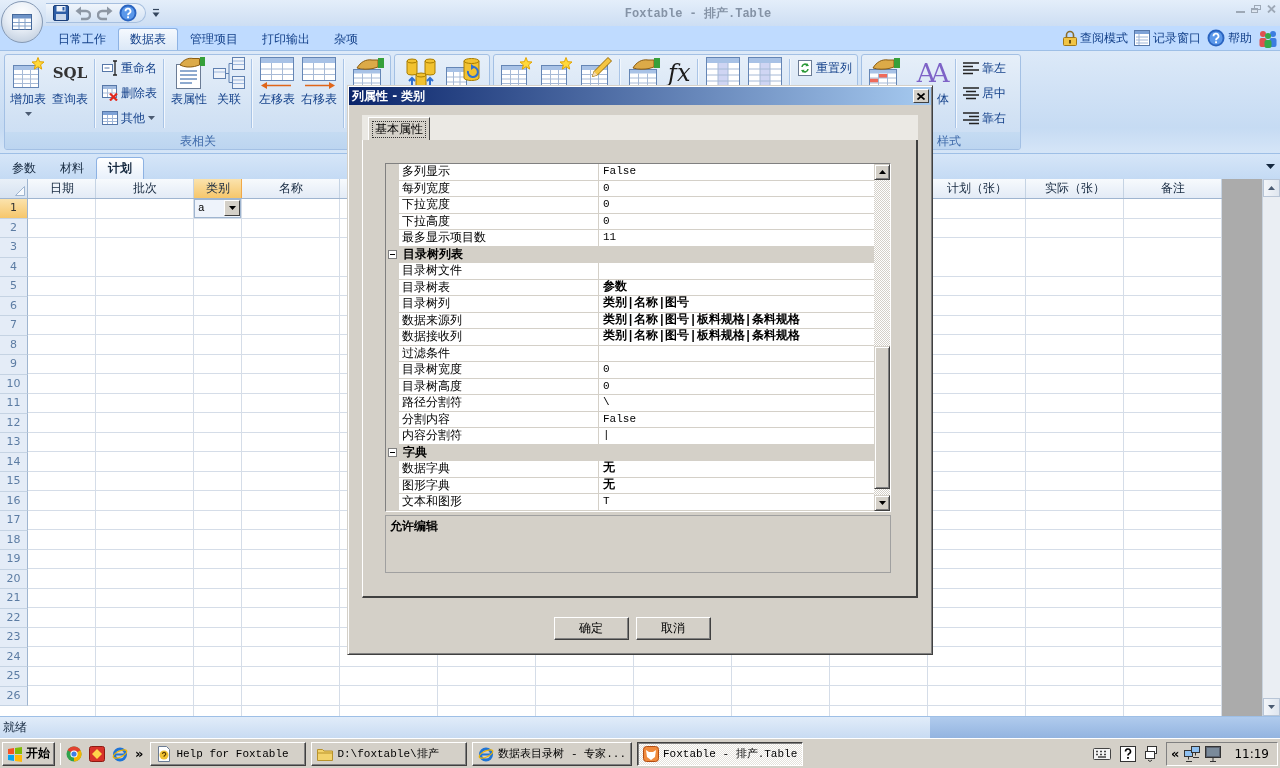  I want to click on row-header: 15, so click(14, 482).